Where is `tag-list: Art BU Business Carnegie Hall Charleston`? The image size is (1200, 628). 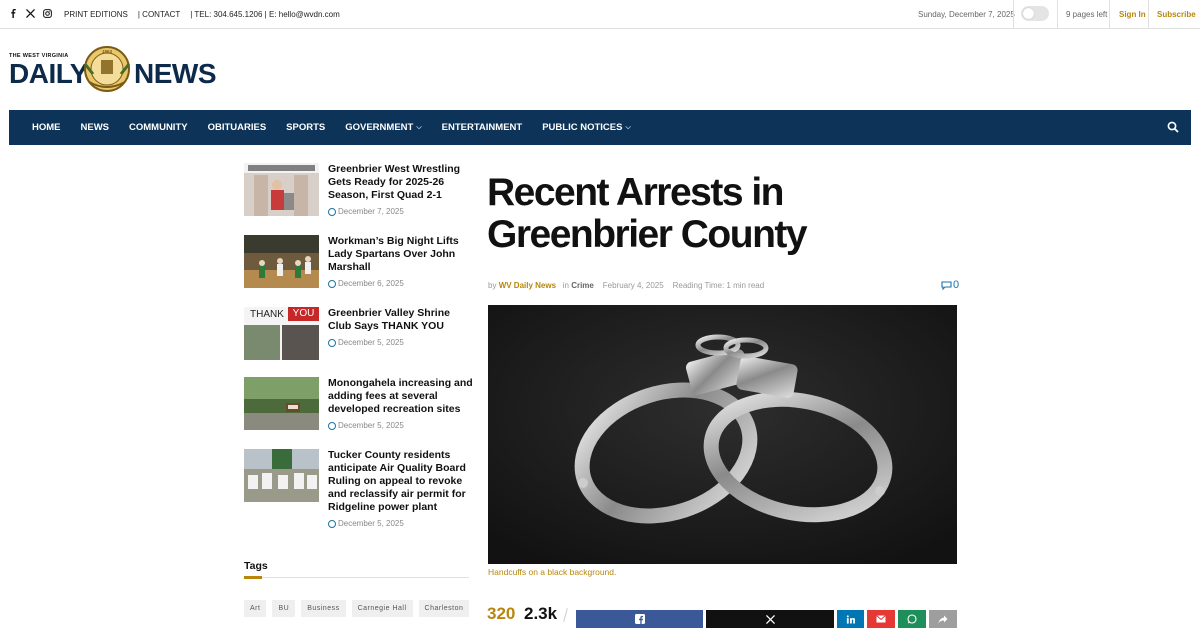 tag-list: Art BU Business Carnegie Hall Charleston is located at coordinates (357, 608).